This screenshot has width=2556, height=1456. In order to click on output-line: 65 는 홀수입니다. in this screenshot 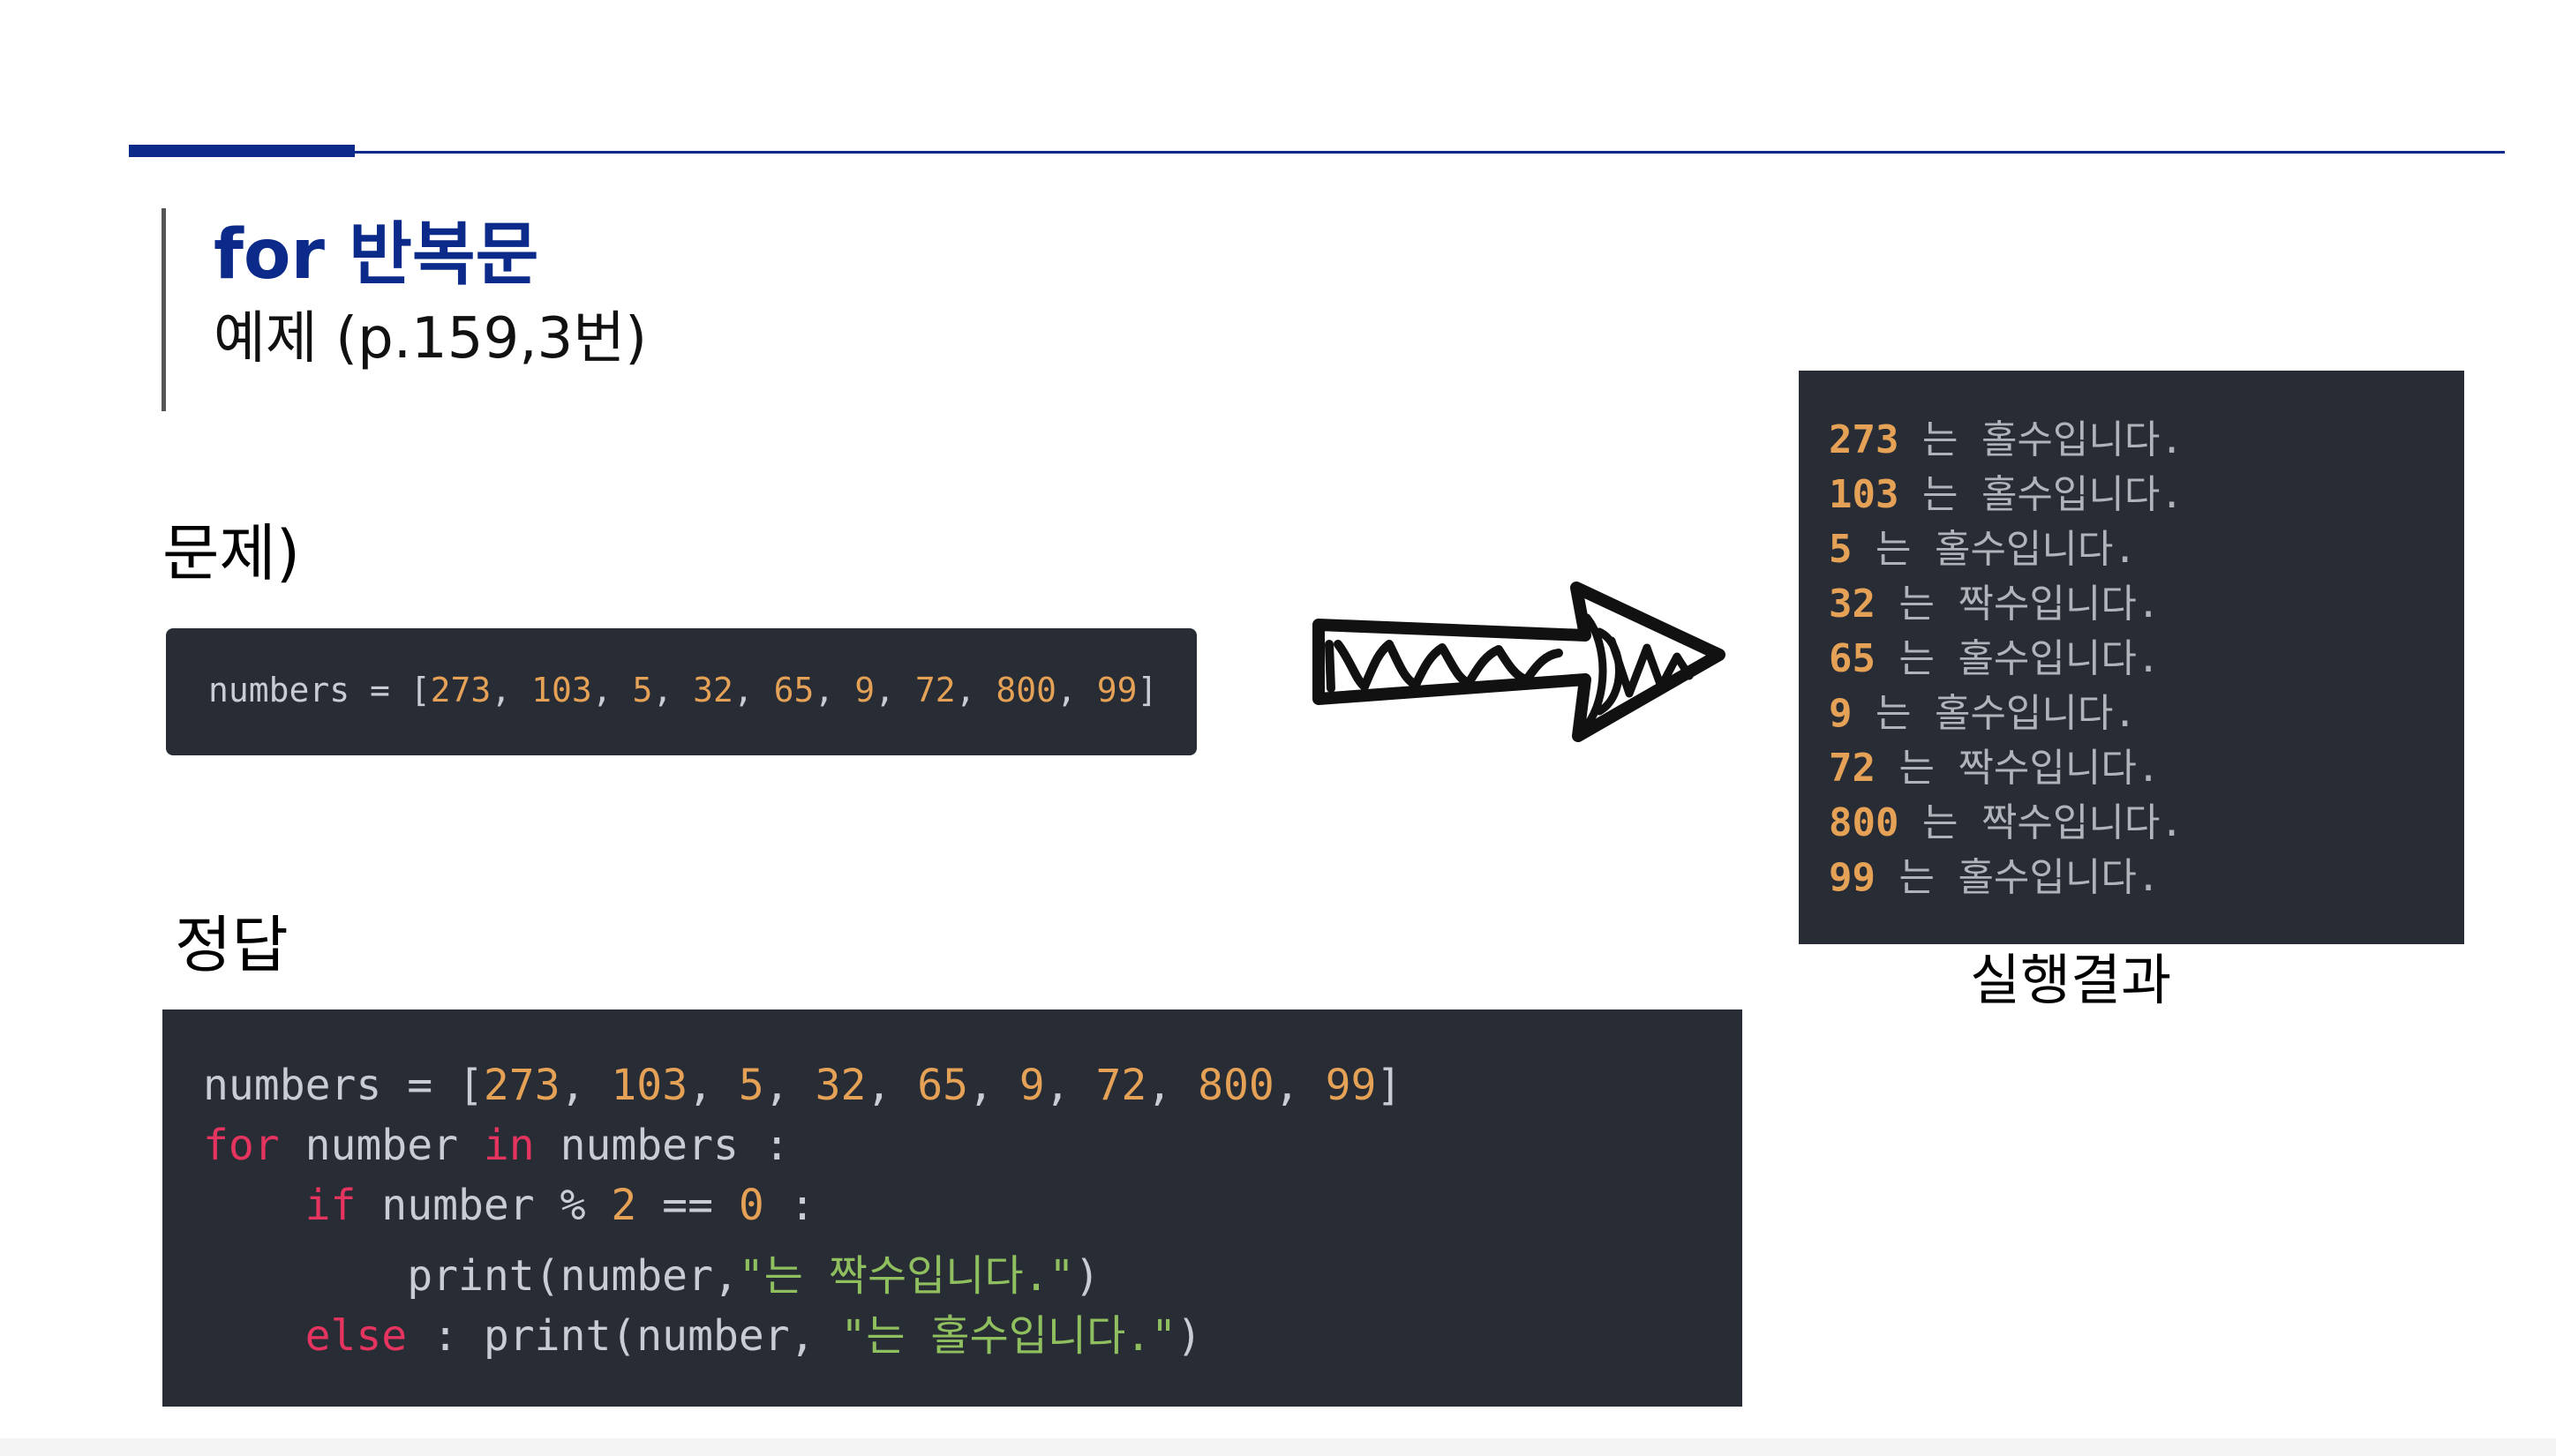, I will do `click(1994, 655)`.